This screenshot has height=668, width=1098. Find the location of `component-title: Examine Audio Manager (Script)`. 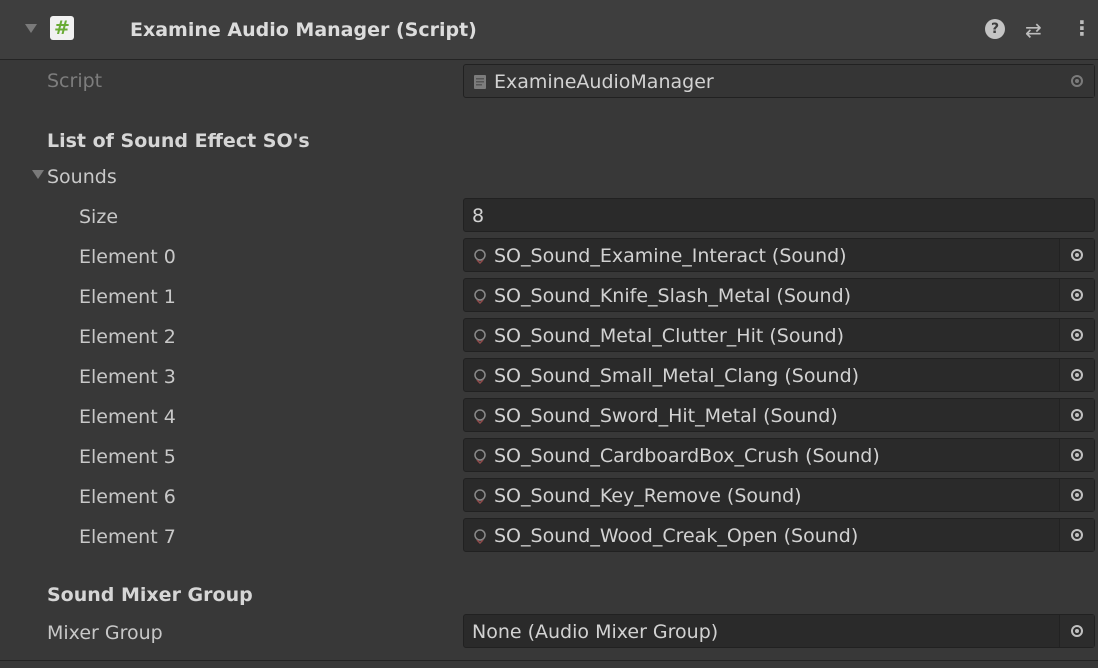

component-title: Examine Audio Manager (Script) is located at coordinates (303, 30).